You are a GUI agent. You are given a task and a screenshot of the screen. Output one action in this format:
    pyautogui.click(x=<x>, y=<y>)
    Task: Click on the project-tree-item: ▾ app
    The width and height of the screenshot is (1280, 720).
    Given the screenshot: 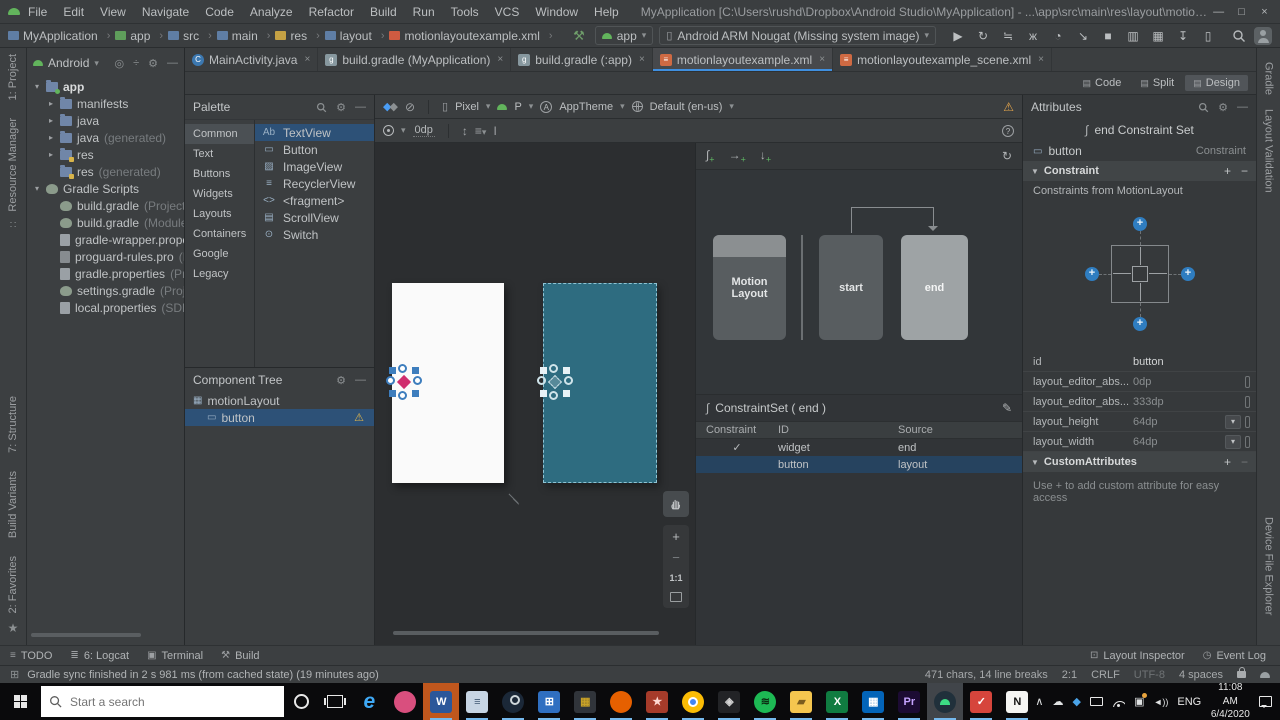 What is the action you would take?
    pyautogui.click(x=105, y=86)
    